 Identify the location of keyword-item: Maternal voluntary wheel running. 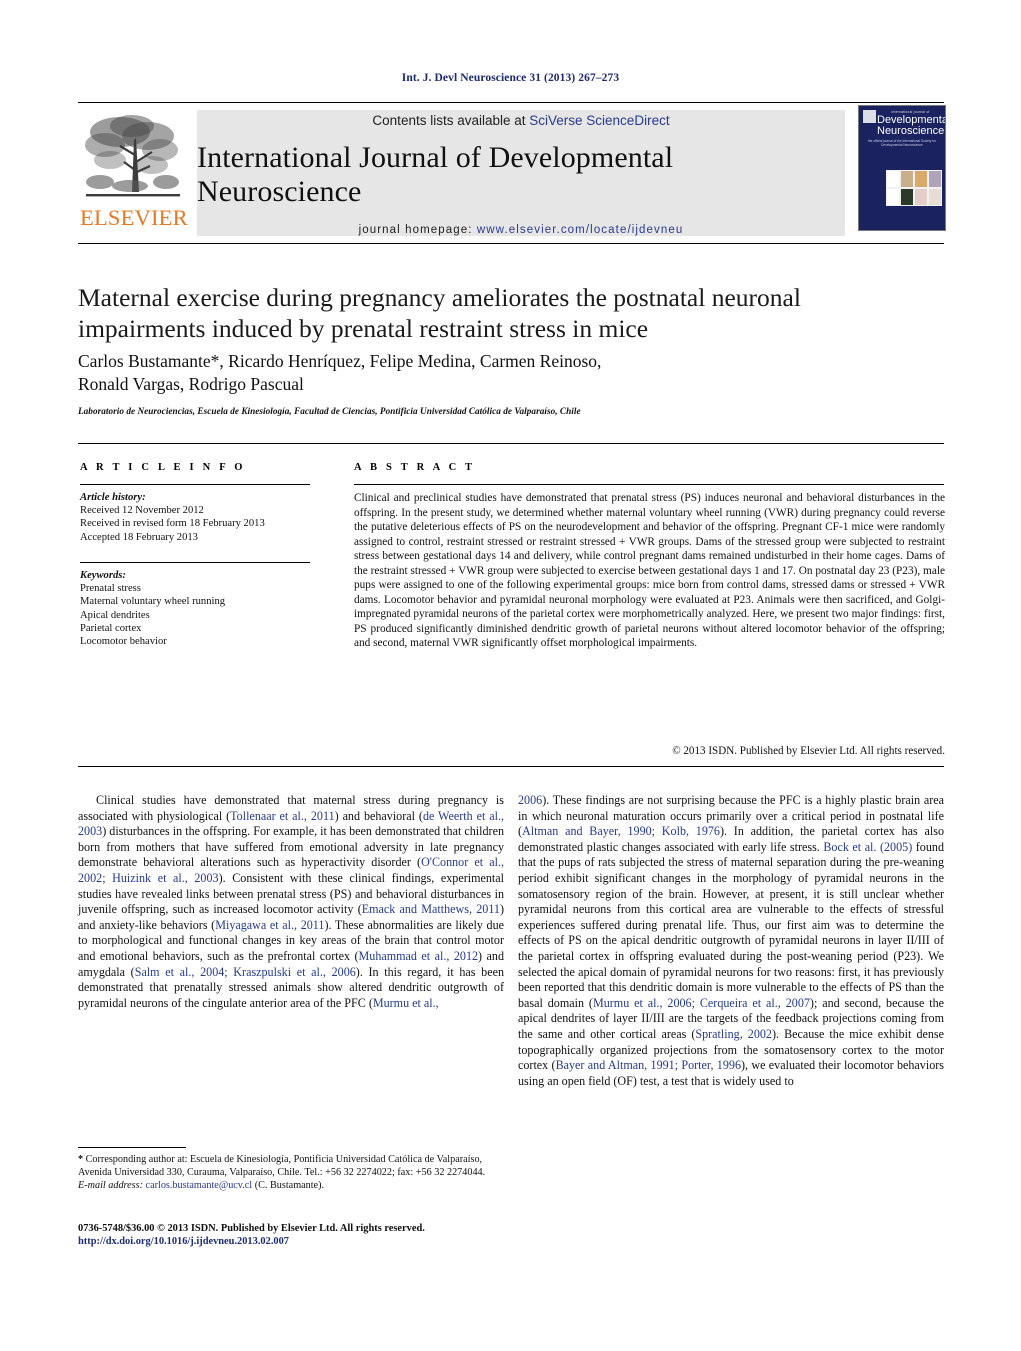
(153, 602).